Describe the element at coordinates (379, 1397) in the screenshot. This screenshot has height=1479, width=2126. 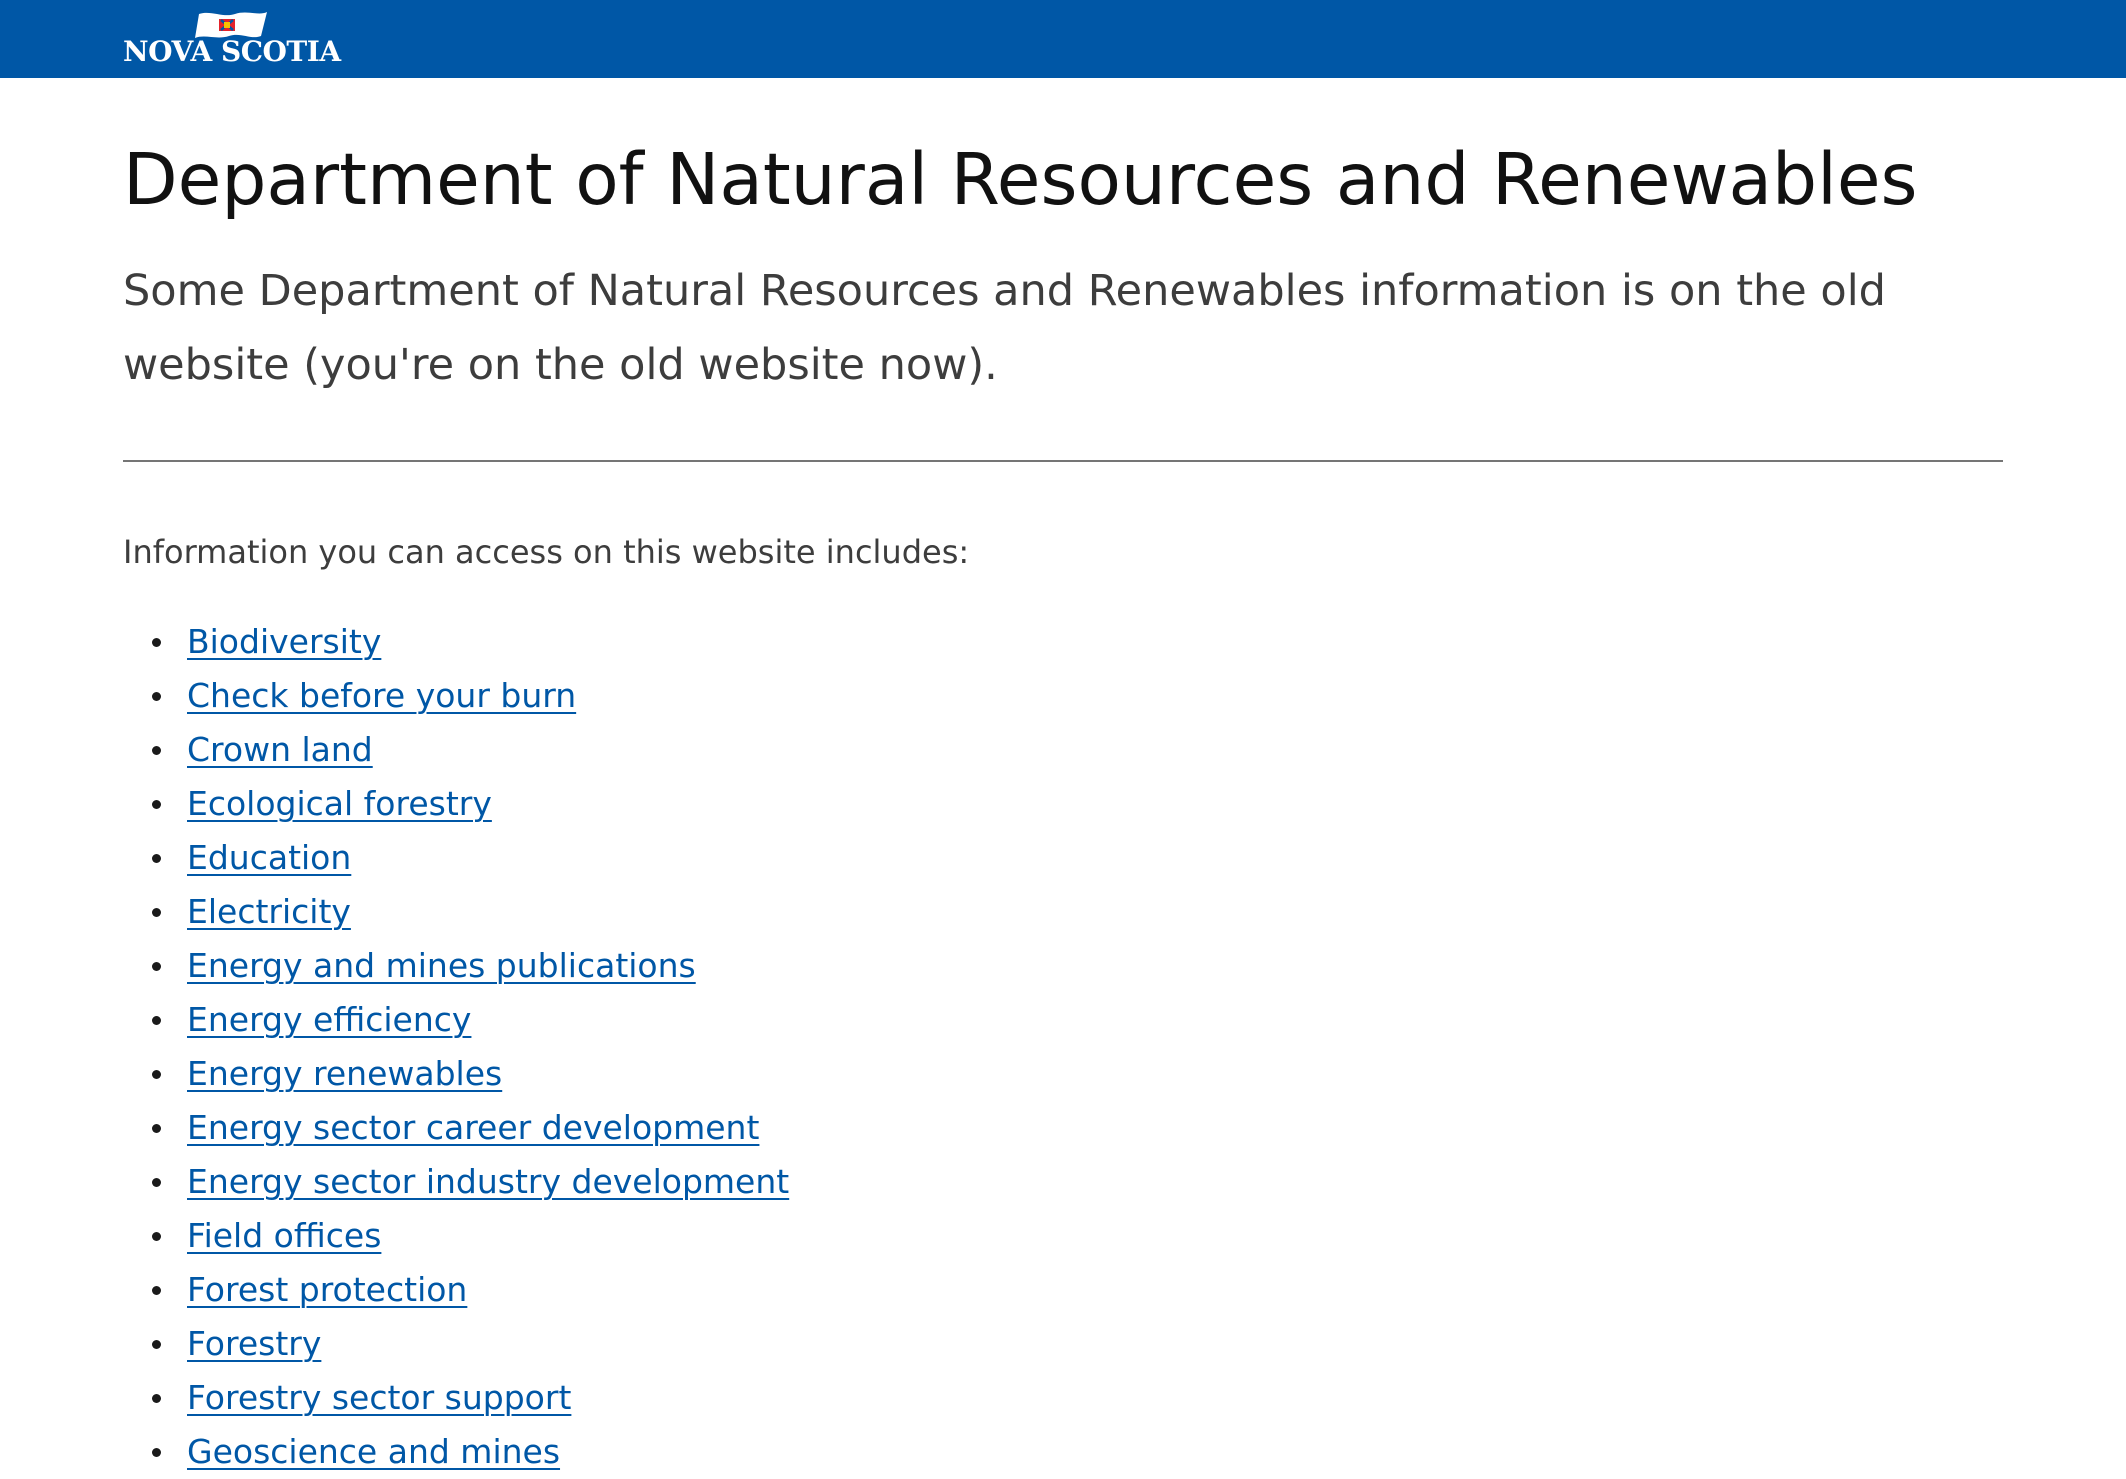
I see `link-forestry-sector-support: Forestry sector support` at that location.